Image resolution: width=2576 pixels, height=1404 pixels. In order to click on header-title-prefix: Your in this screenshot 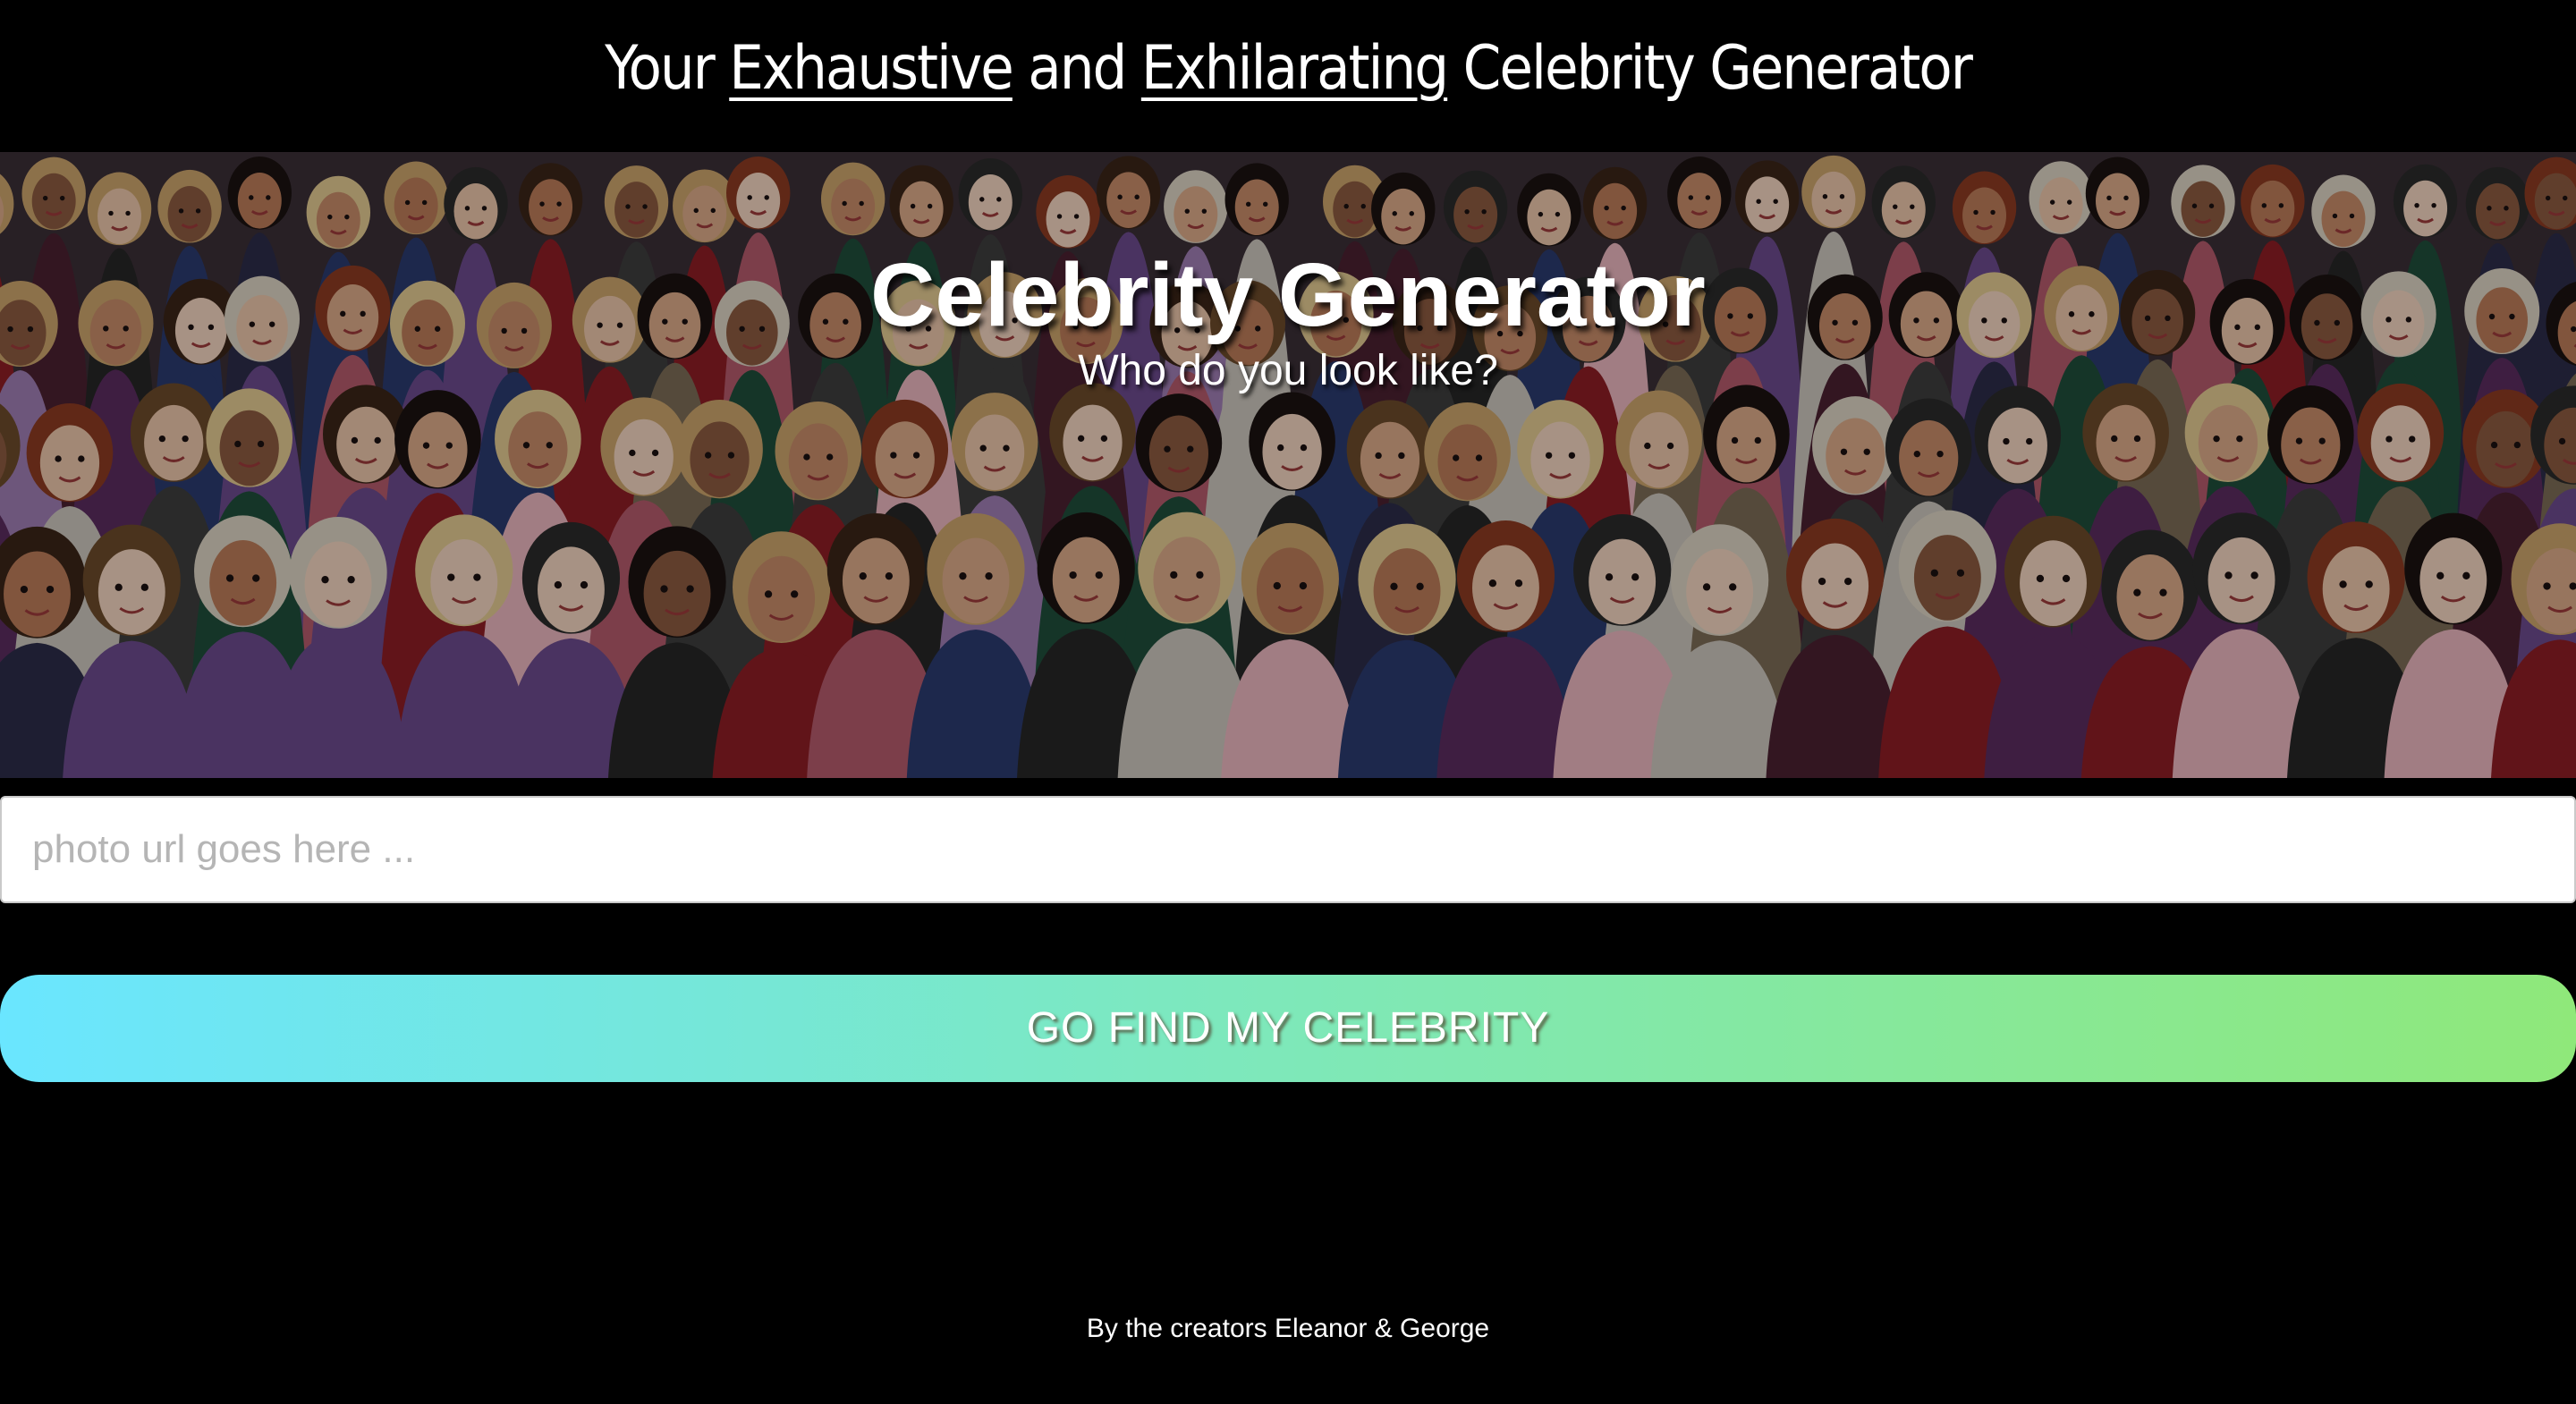, I will do `click(660, 69)`.